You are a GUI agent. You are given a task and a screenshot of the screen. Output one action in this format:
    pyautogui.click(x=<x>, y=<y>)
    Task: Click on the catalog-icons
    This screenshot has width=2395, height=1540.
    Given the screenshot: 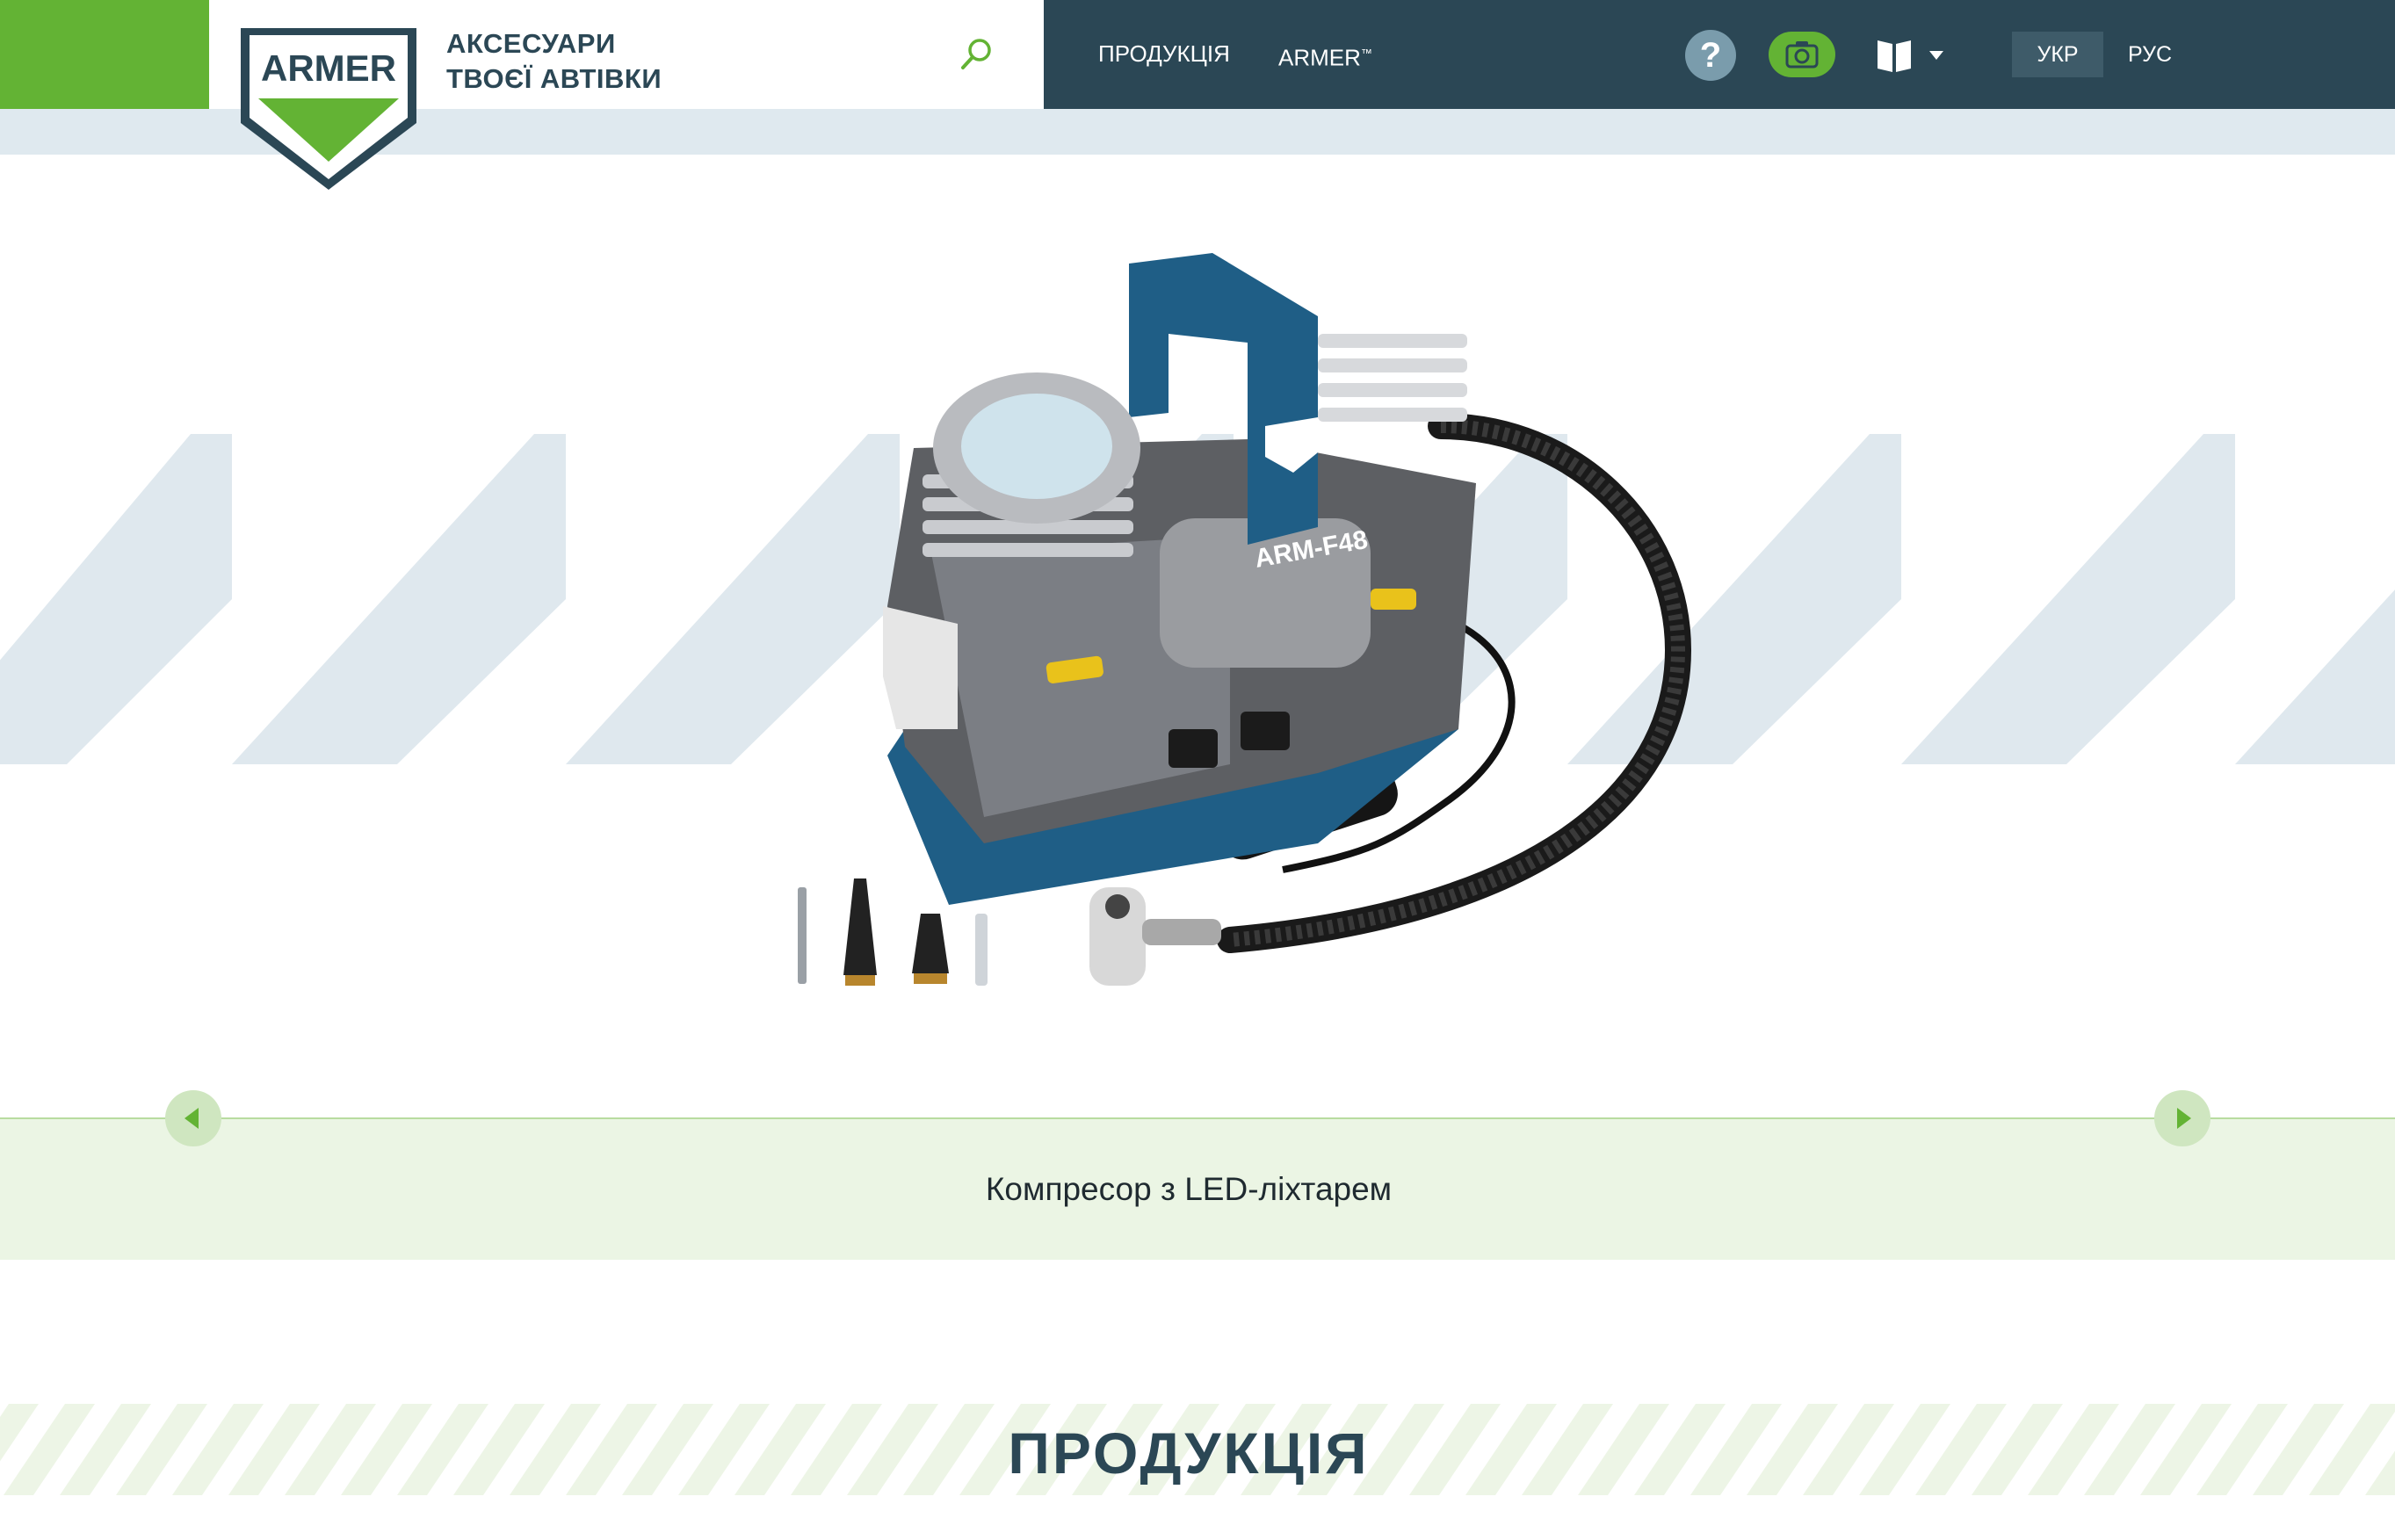 What is the action you would take?
    pyautogui.click(x=1910, y=56)
    